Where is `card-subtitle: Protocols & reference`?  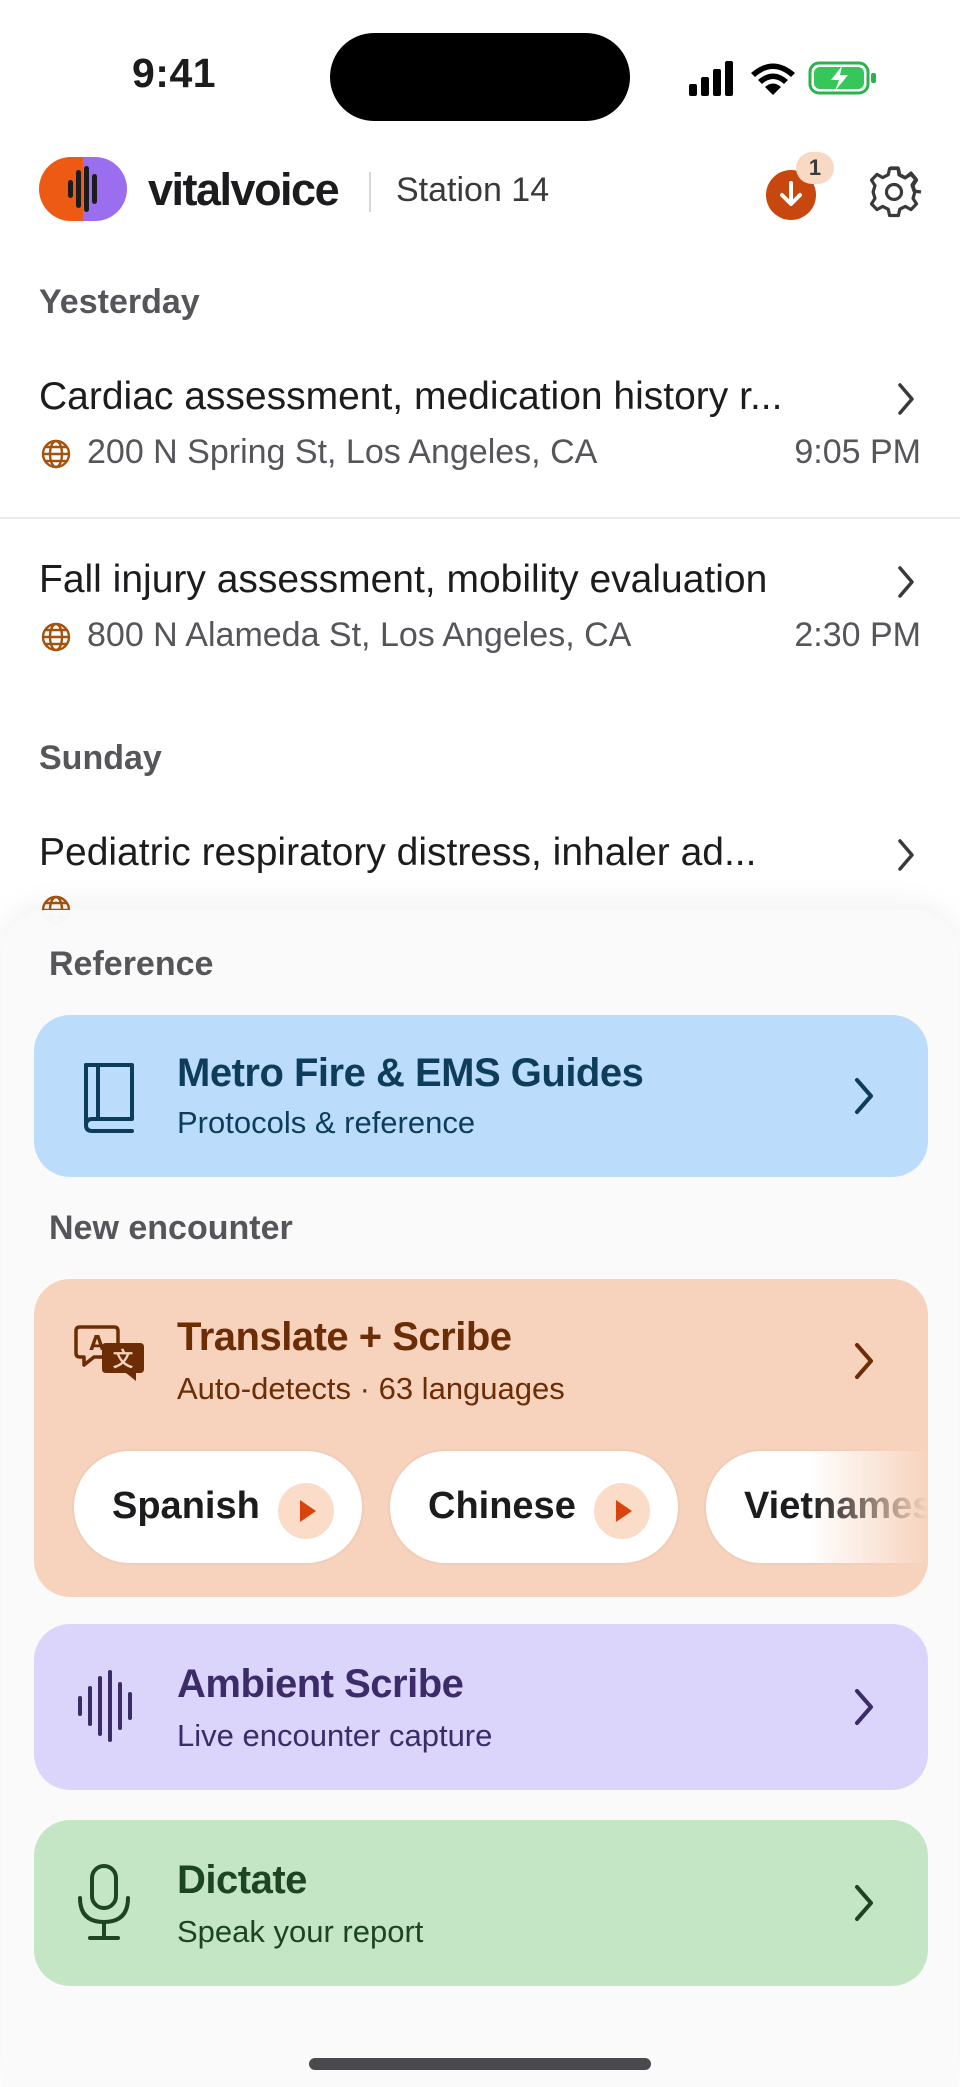 card-subtitle: Protocols & reference is located at coordinates (326, 1122).